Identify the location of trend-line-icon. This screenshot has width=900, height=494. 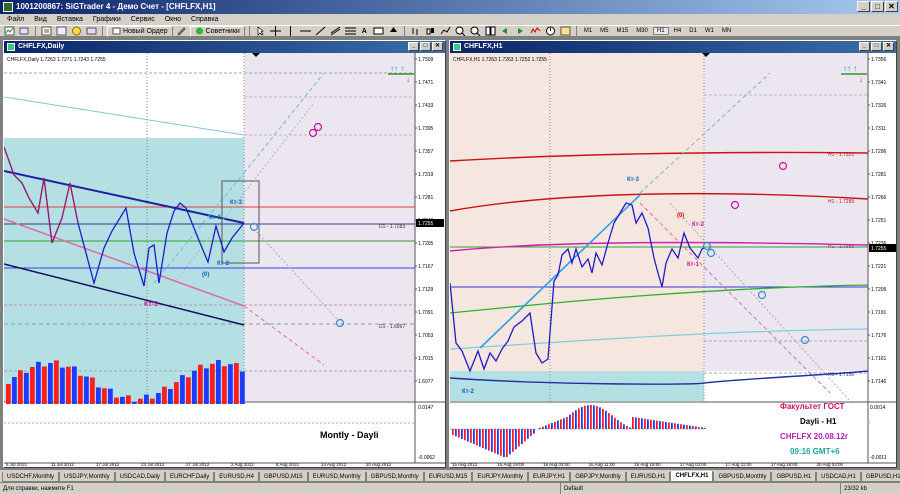
(320, 31).